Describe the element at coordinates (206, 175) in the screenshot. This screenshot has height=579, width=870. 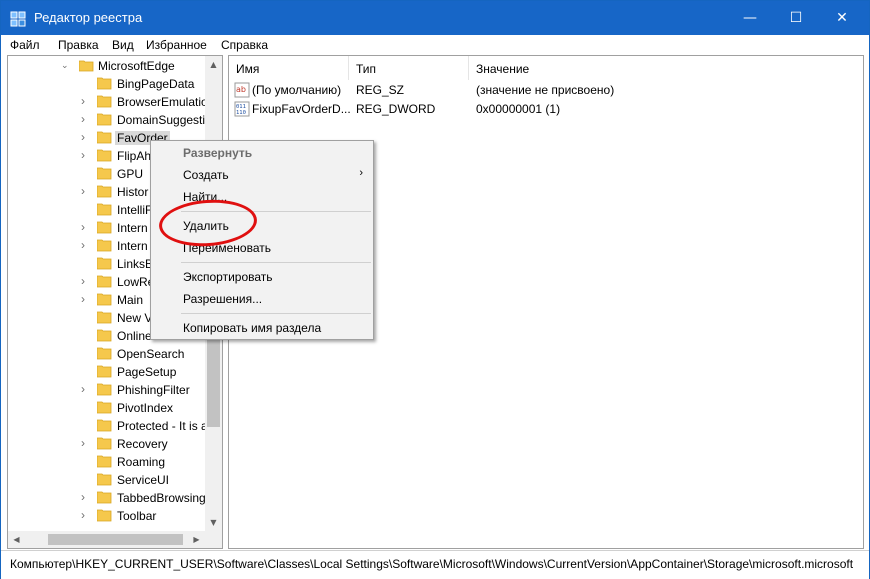
I see `menu-item-create: Создать` at that location.